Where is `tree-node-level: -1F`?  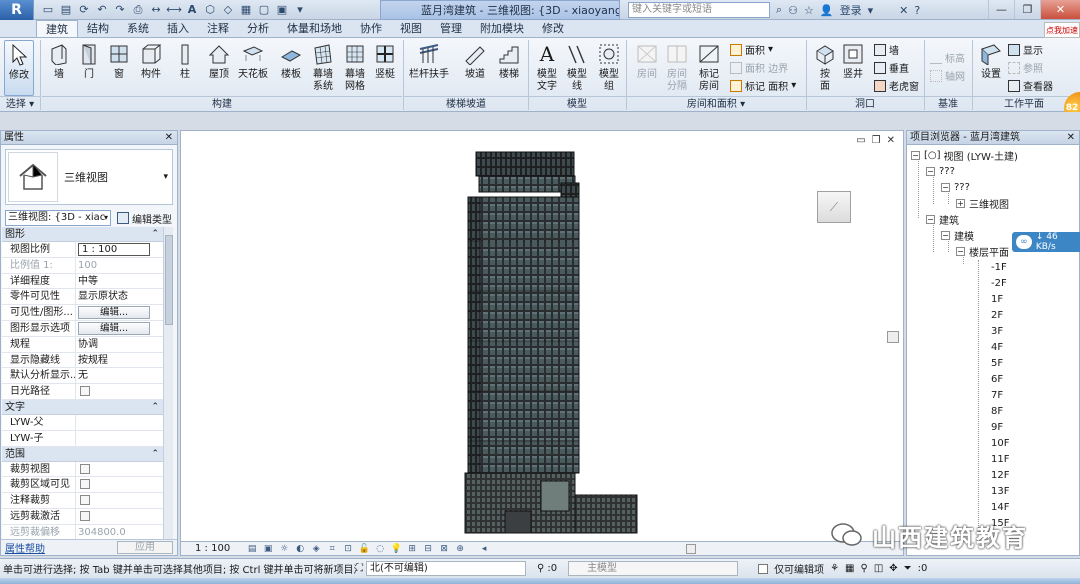 tree-node-level: -1F is located at coordinates (999, 267).